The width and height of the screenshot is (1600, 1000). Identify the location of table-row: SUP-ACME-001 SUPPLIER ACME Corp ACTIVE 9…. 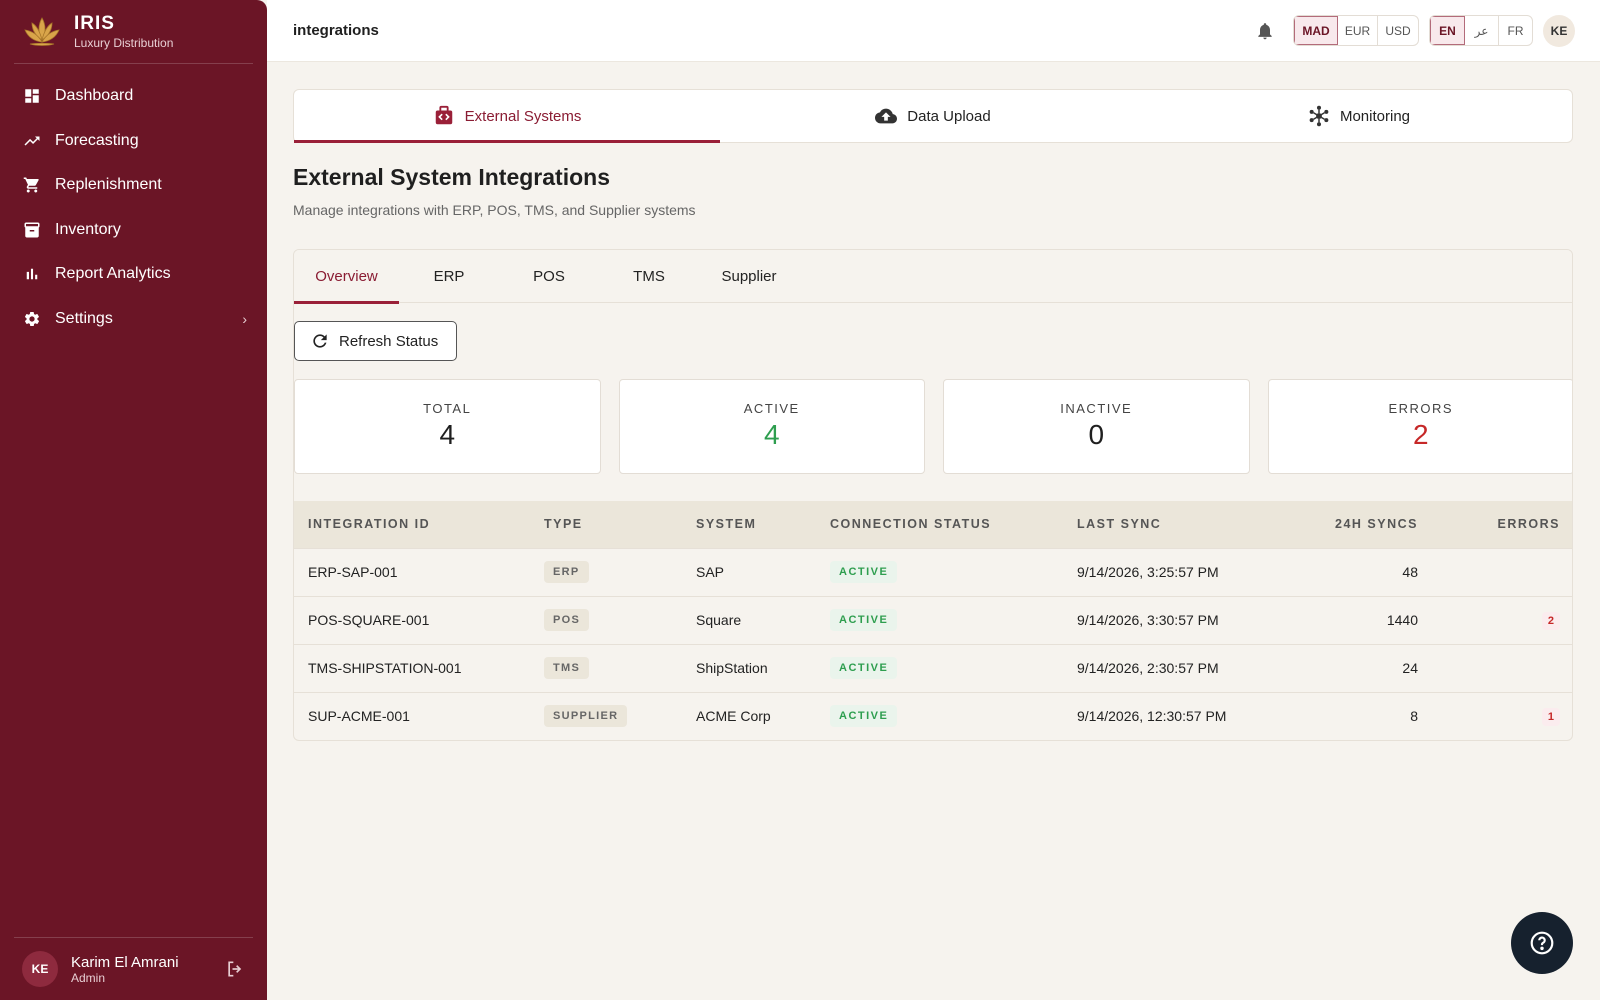
(933, 716).